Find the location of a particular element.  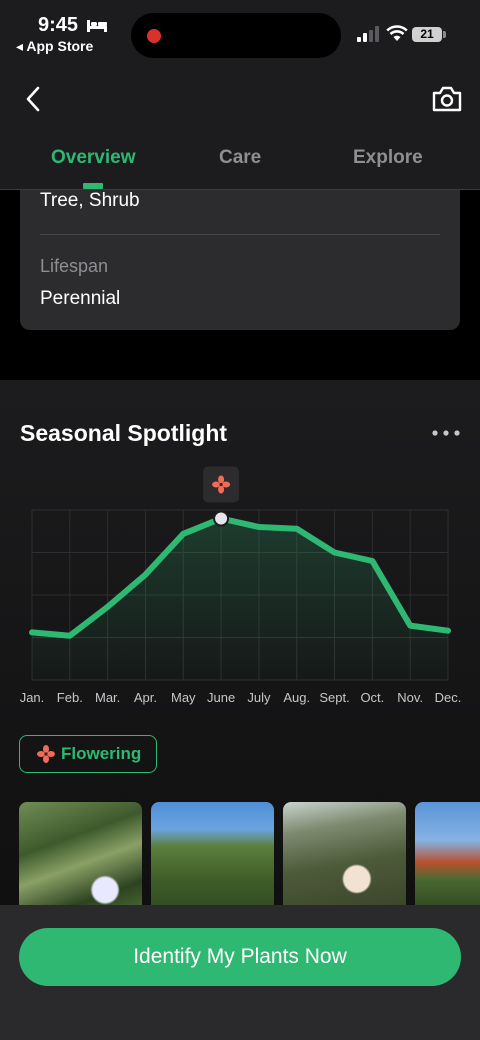

status-bar: 9:45 ◂ App Store 21 is located at coordinates (240, 30).